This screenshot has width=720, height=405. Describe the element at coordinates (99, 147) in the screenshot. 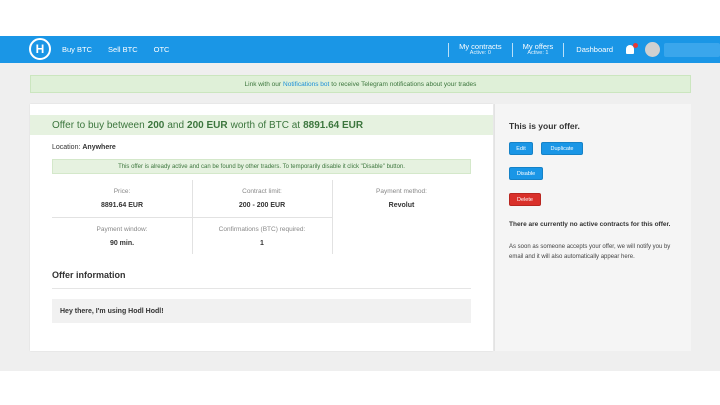

I see `location-value: Anywhere` at that location.